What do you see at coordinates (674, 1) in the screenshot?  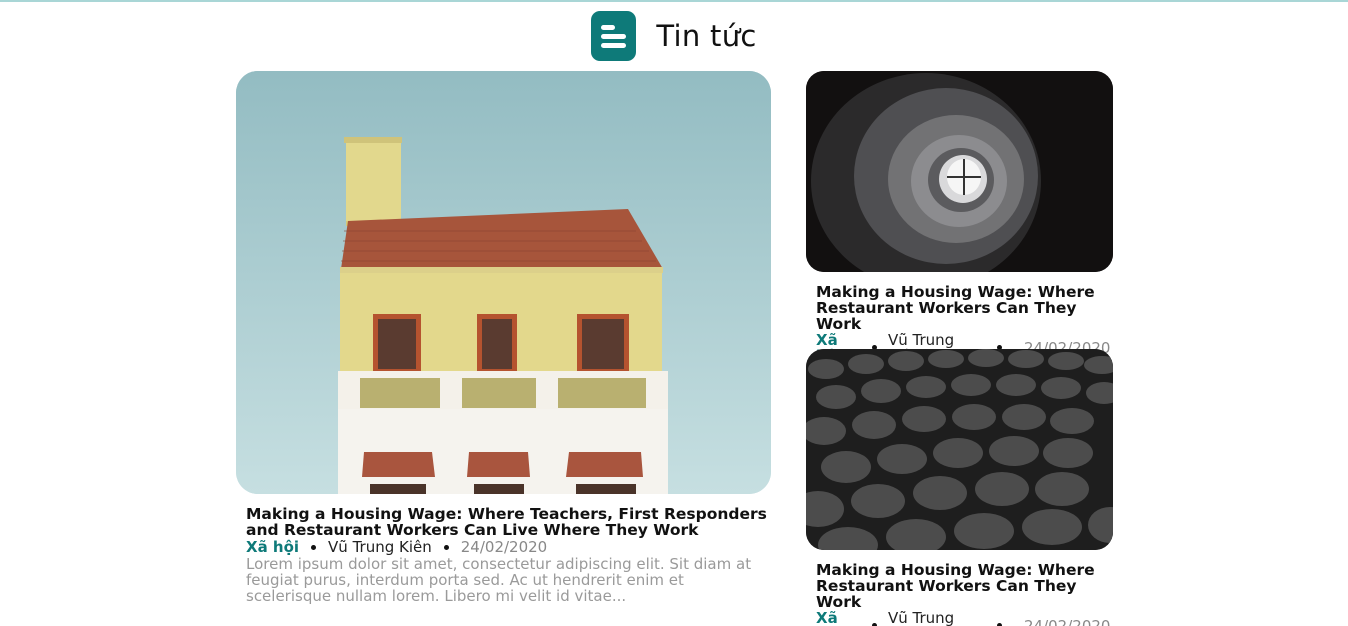 I see `top-border` at bounding box center [674, 1].